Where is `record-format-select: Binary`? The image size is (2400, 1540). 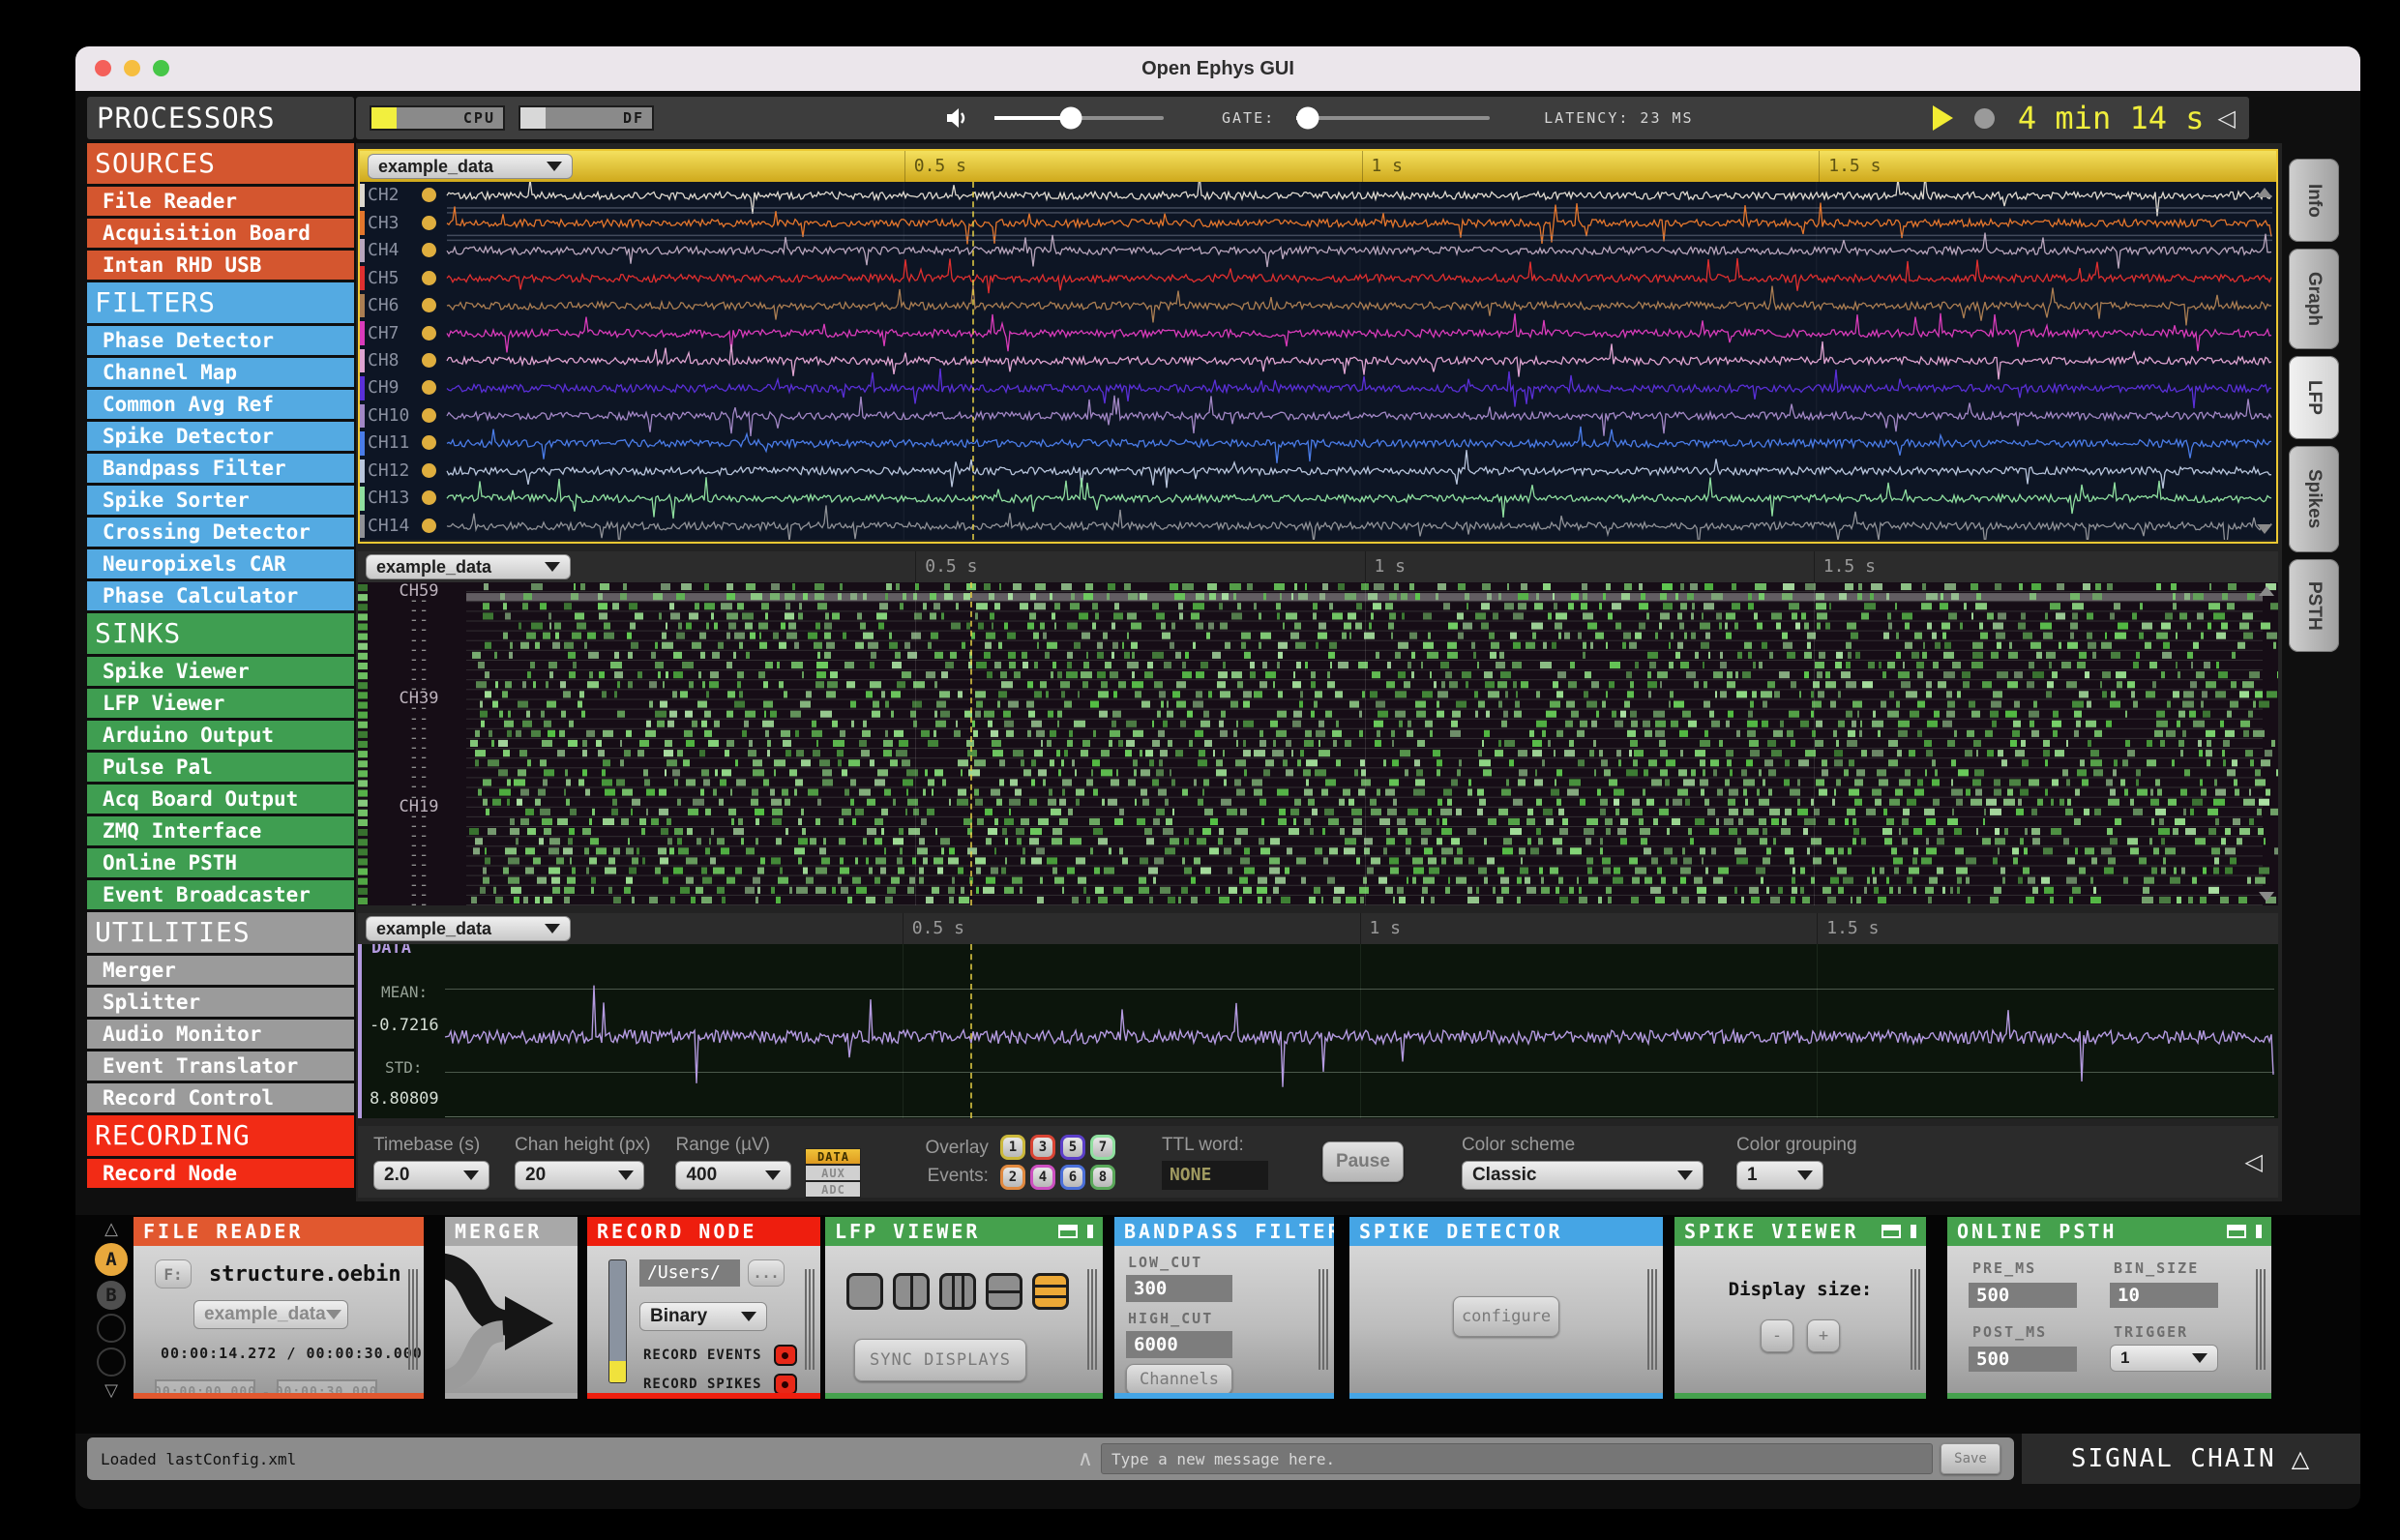 record-format-select: Binary is located at coordinates (703, 1316).